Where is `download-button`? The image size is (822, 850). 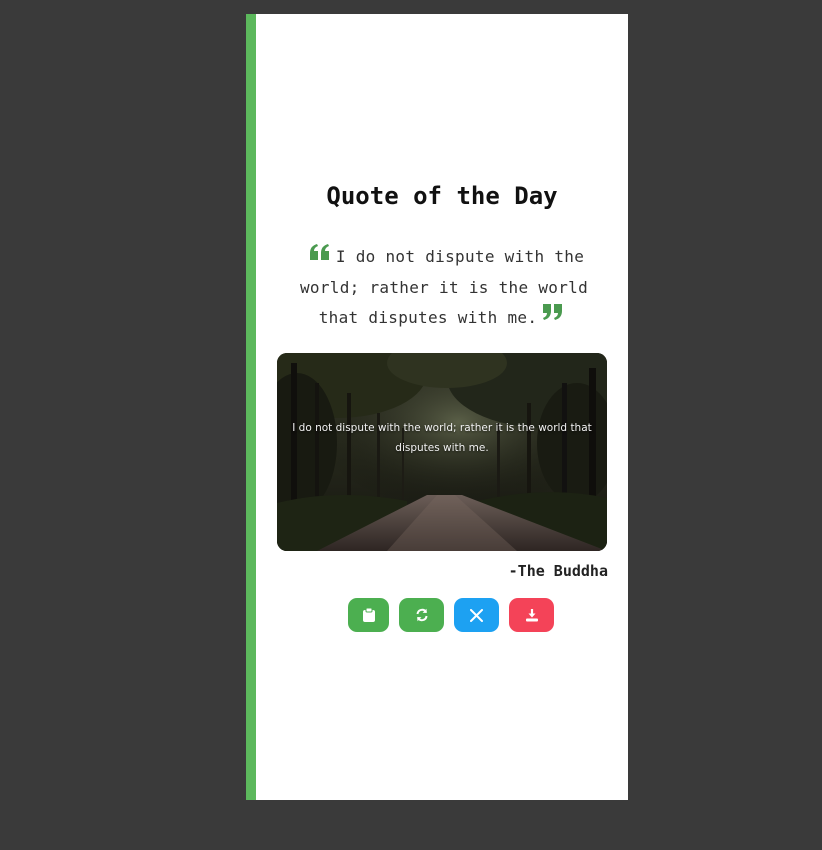
download-button is located at coordinates (531, 615).